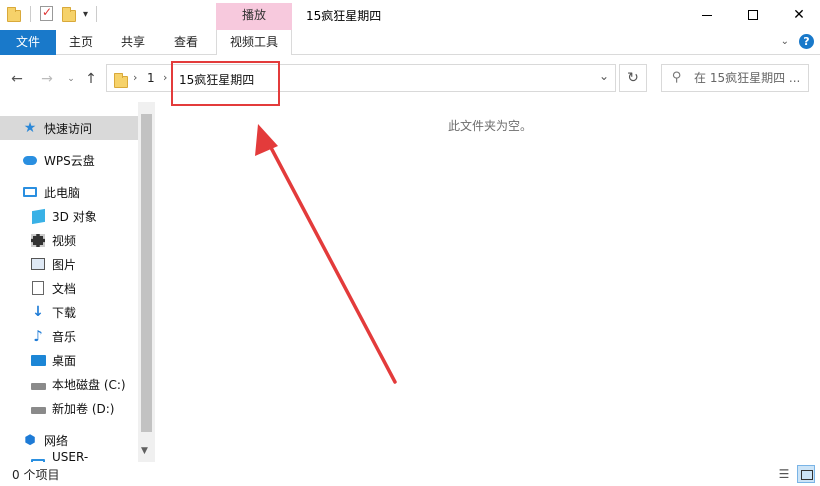  I want to click on details-view-icon: ☰, so click(784, 474).